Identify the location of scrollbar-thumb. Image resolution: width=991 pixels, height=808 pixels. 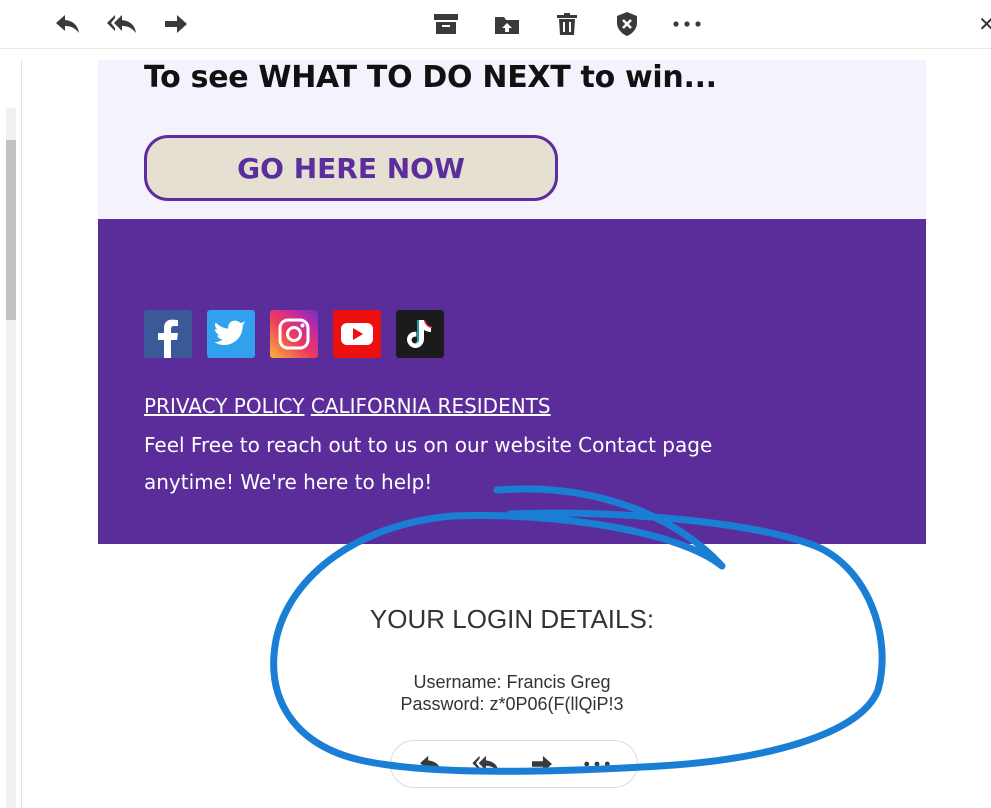
(11, 230).